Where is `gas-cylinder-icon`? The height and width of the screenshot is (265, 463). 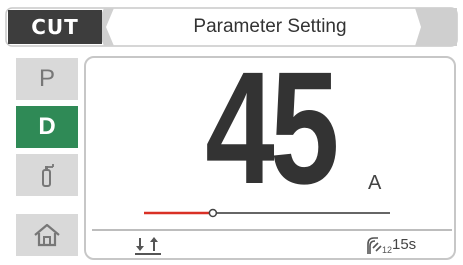 gas-cylinder-icon is located at coordinates (47, 175).